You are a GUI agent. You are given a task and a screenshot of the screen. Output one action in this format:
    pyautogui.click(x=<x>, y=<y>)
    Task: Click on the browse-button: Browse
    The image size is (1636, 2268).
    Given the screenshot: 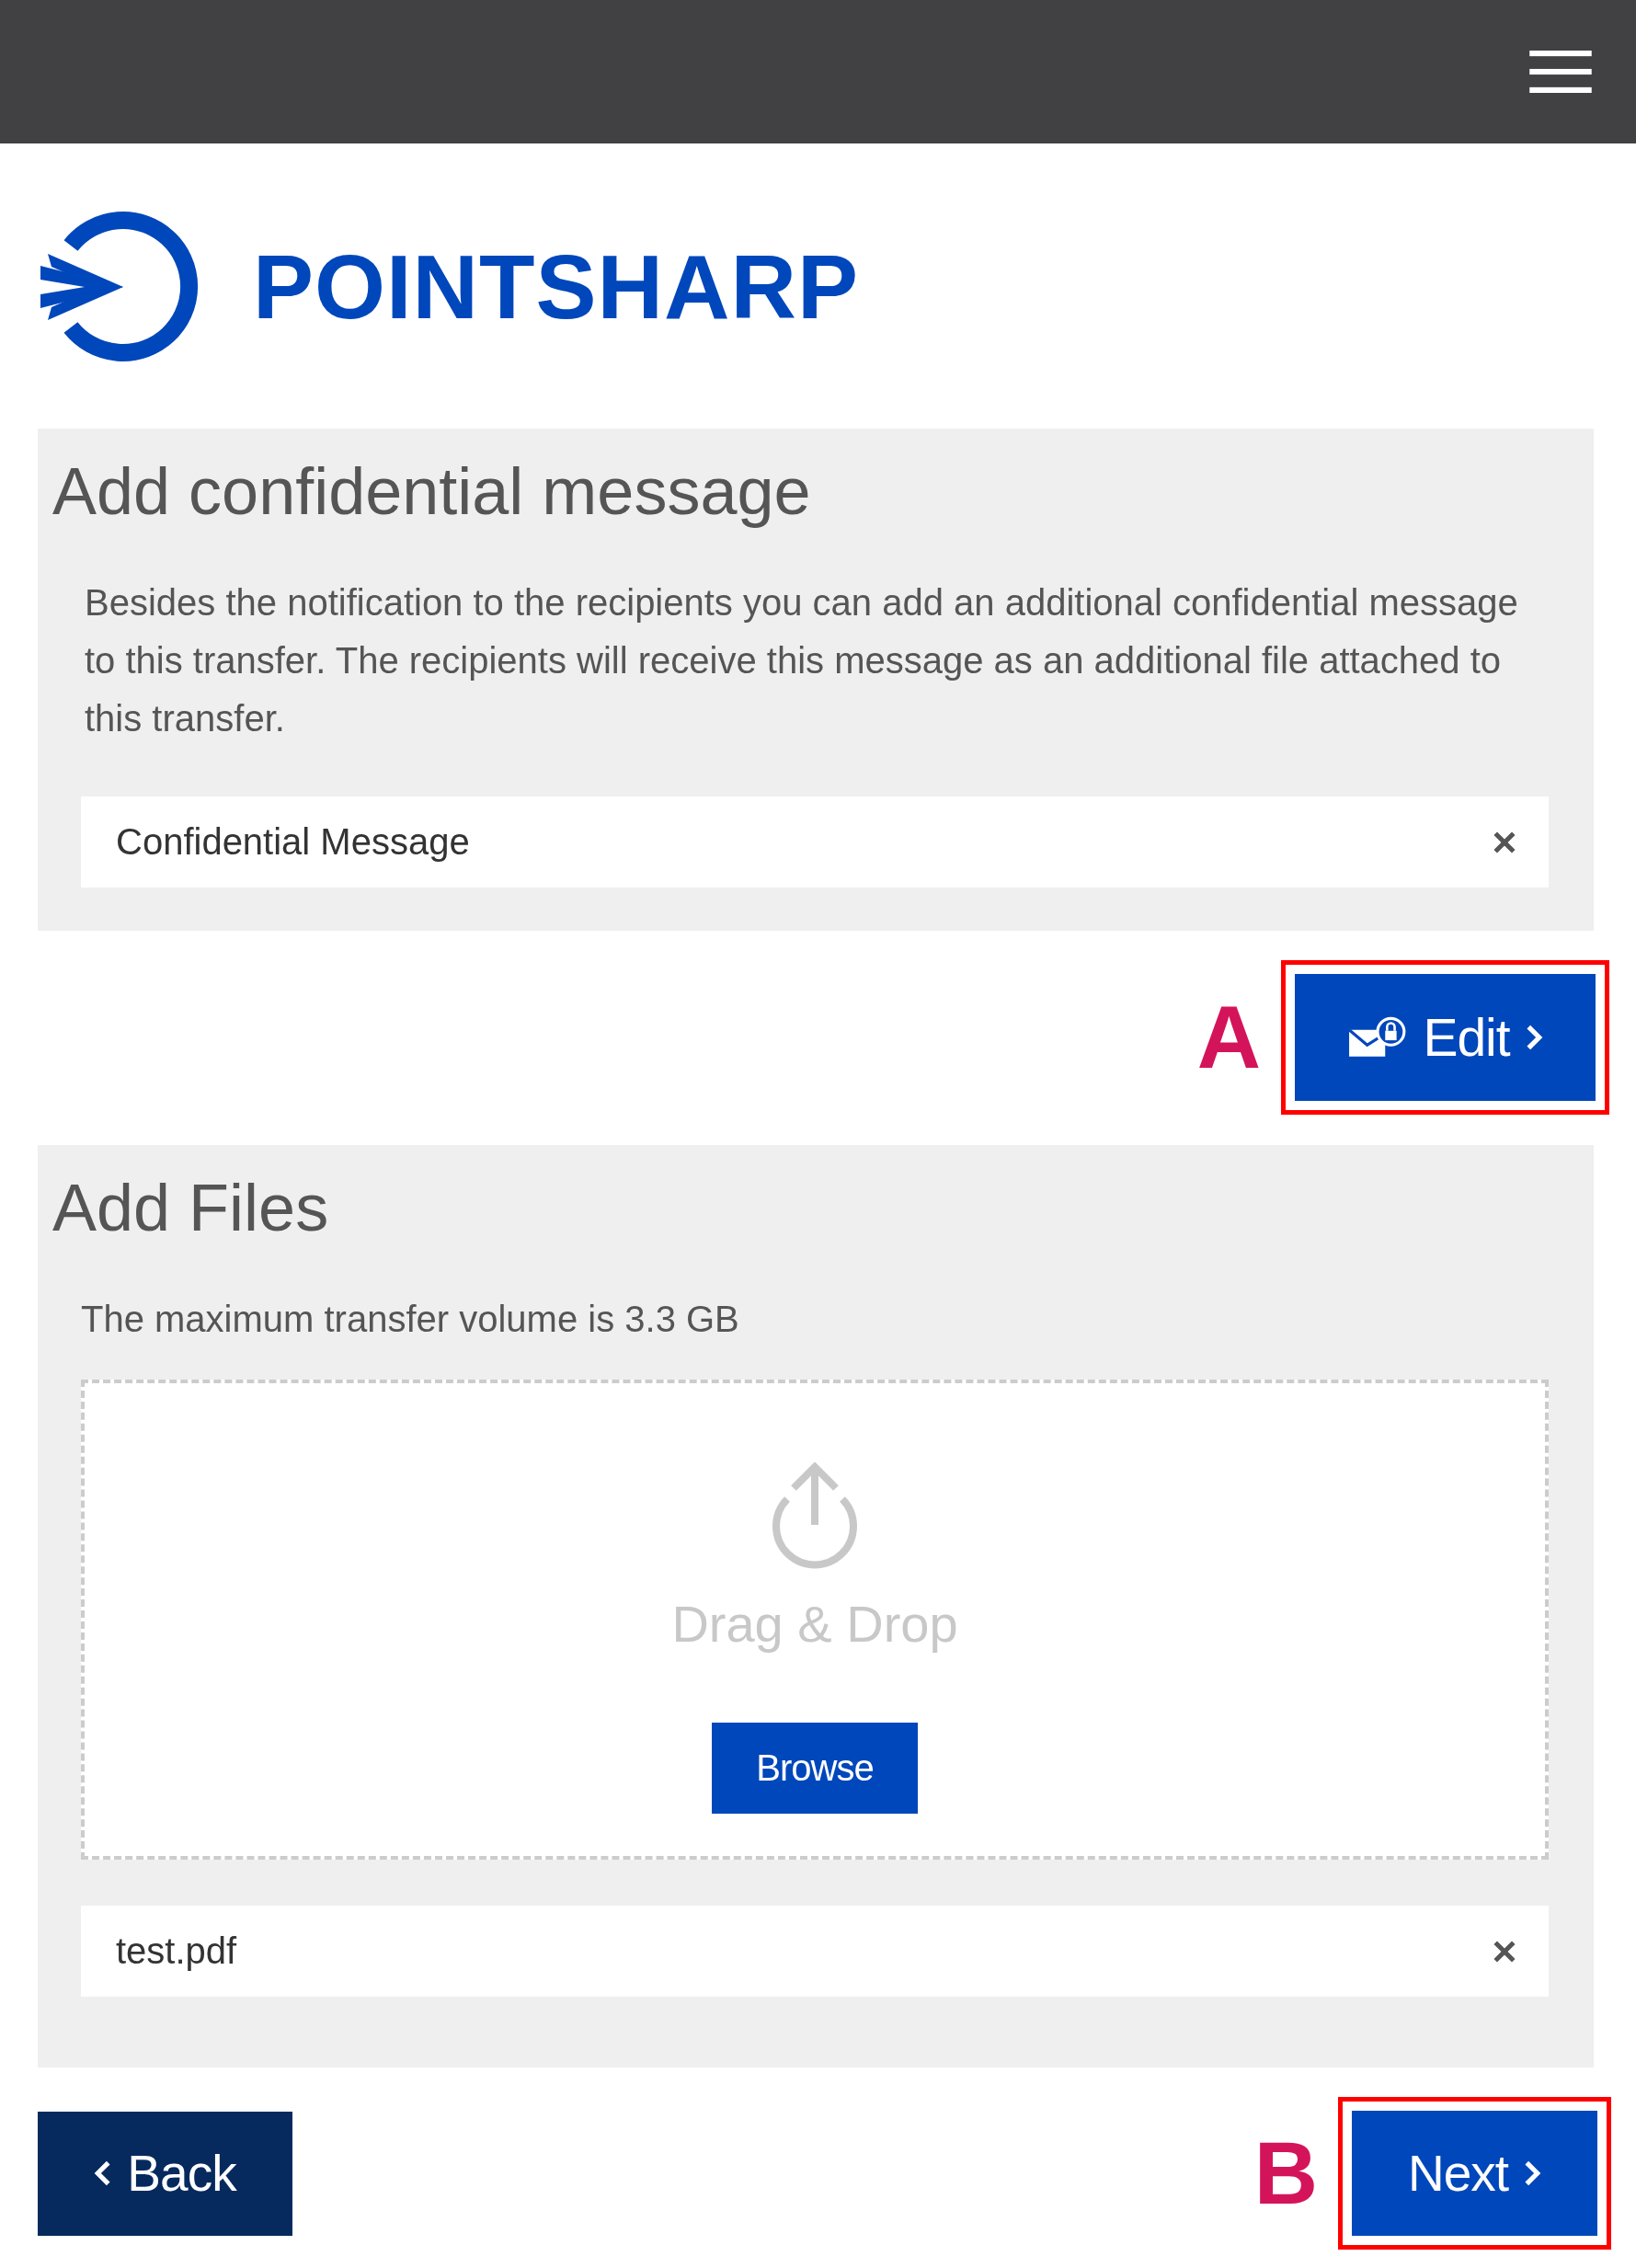 What is the action you would take?
    pyautogui.click(x=815, y=1768)
    